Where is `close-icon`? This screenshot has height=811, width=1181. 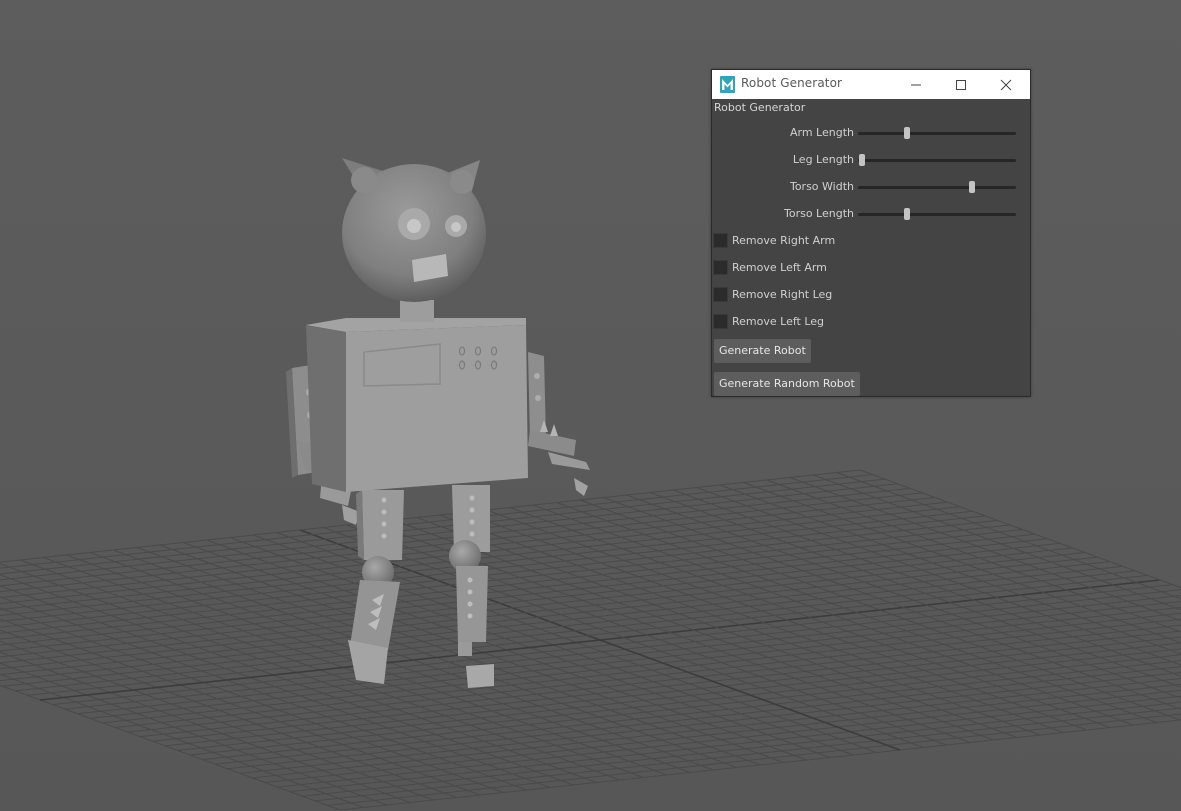 close-icon is located at coordinates (1006, 84).